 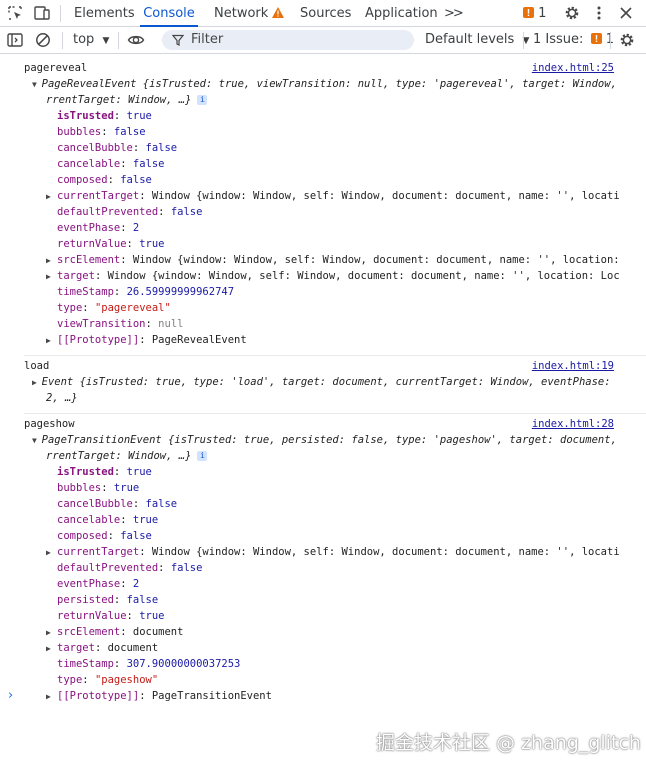 I want to click on property-key: type, so click(x=70, y=308).